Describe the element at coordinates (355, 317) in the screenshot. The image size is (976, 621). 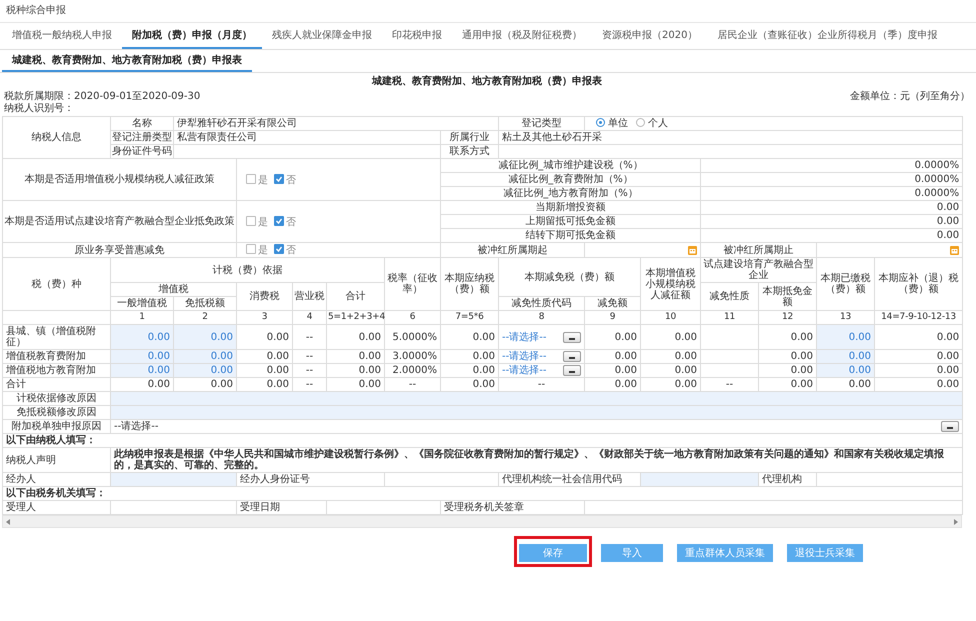
I see `column-number: 5=1+2+3+4` at that location.